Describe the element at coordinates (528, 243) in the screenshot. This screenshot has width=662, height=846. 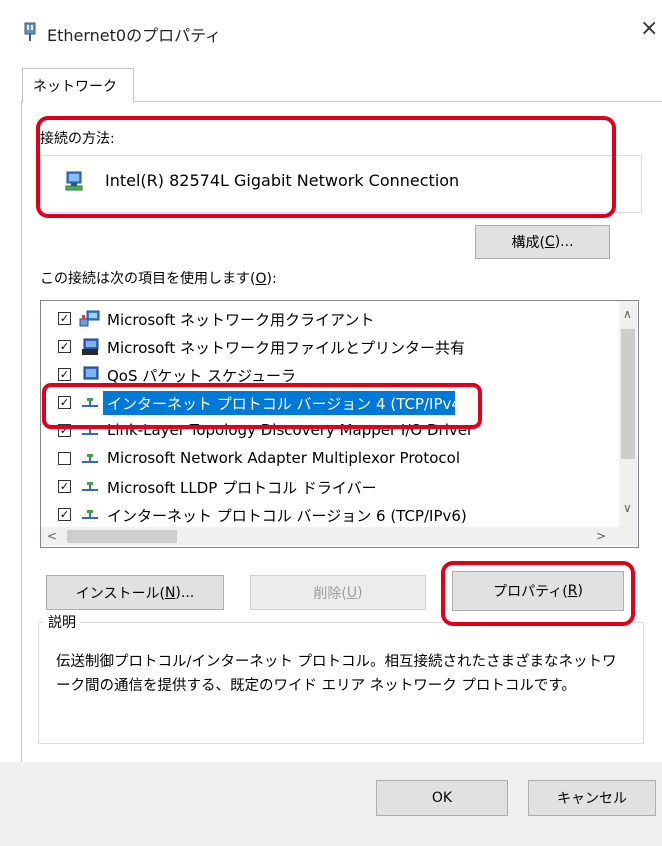
I see `configure-button-label: 構成(` at that location.